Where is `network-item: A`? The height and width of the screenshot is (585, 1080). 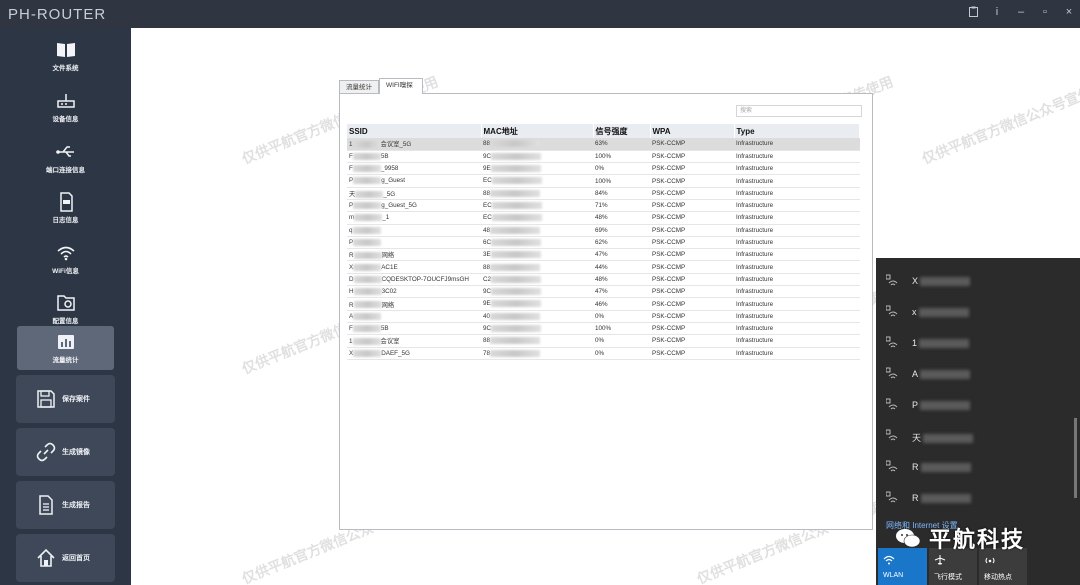 network-item: A is located at coordinates (976, 376).